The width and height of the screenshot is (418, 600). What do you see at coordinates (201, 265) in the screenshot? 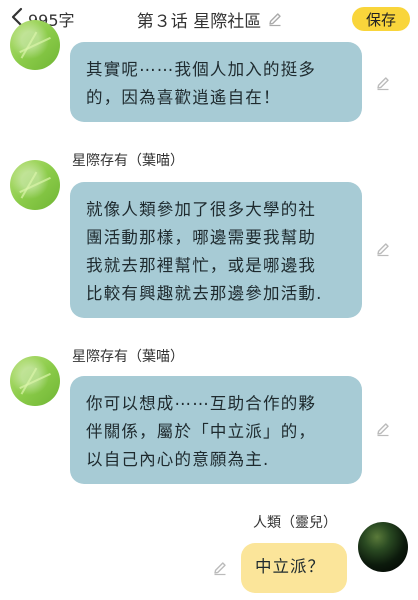
I see `message-line: 我就去那裡幫忙，或是哪邊我` at bounding box center [201, 265].